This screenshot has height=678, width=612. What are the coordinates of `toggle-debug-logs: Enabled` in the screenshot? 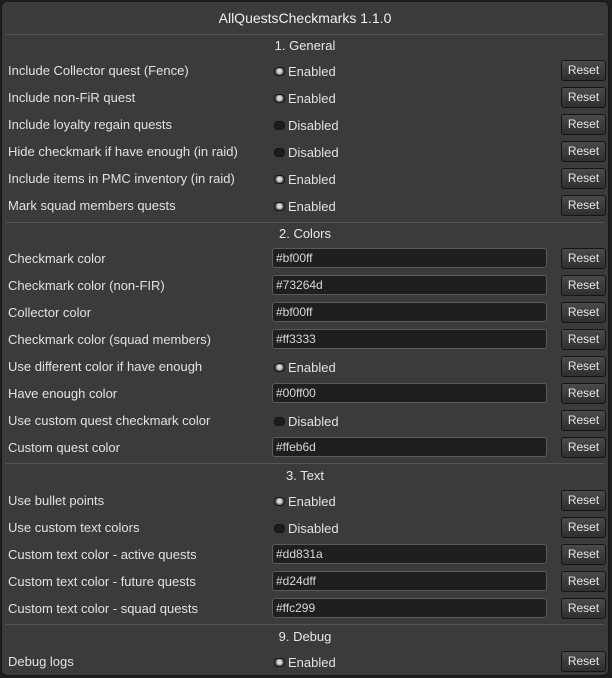 It's located at (305, 662).